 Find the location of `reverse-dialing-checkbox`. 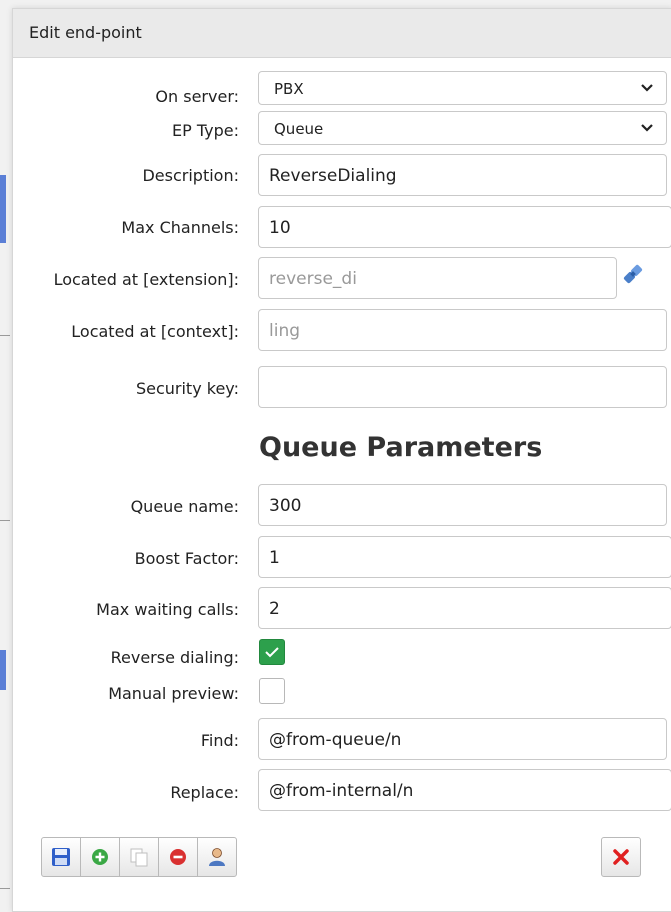

reverse-dialing-checkbox is located at coordinates (272, 652).